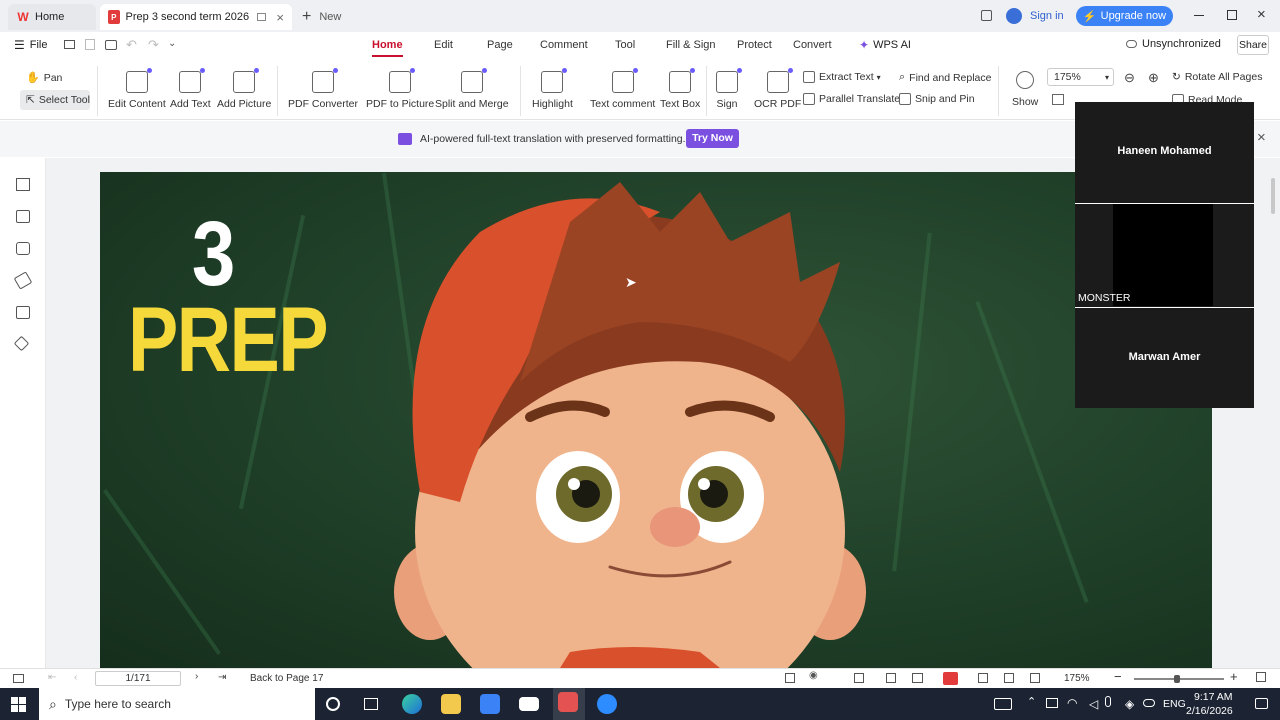  What do you see at coordinates (1199, 15) in the screenshot?
I see `minimize-icon` at bounding box center [1199, 15].